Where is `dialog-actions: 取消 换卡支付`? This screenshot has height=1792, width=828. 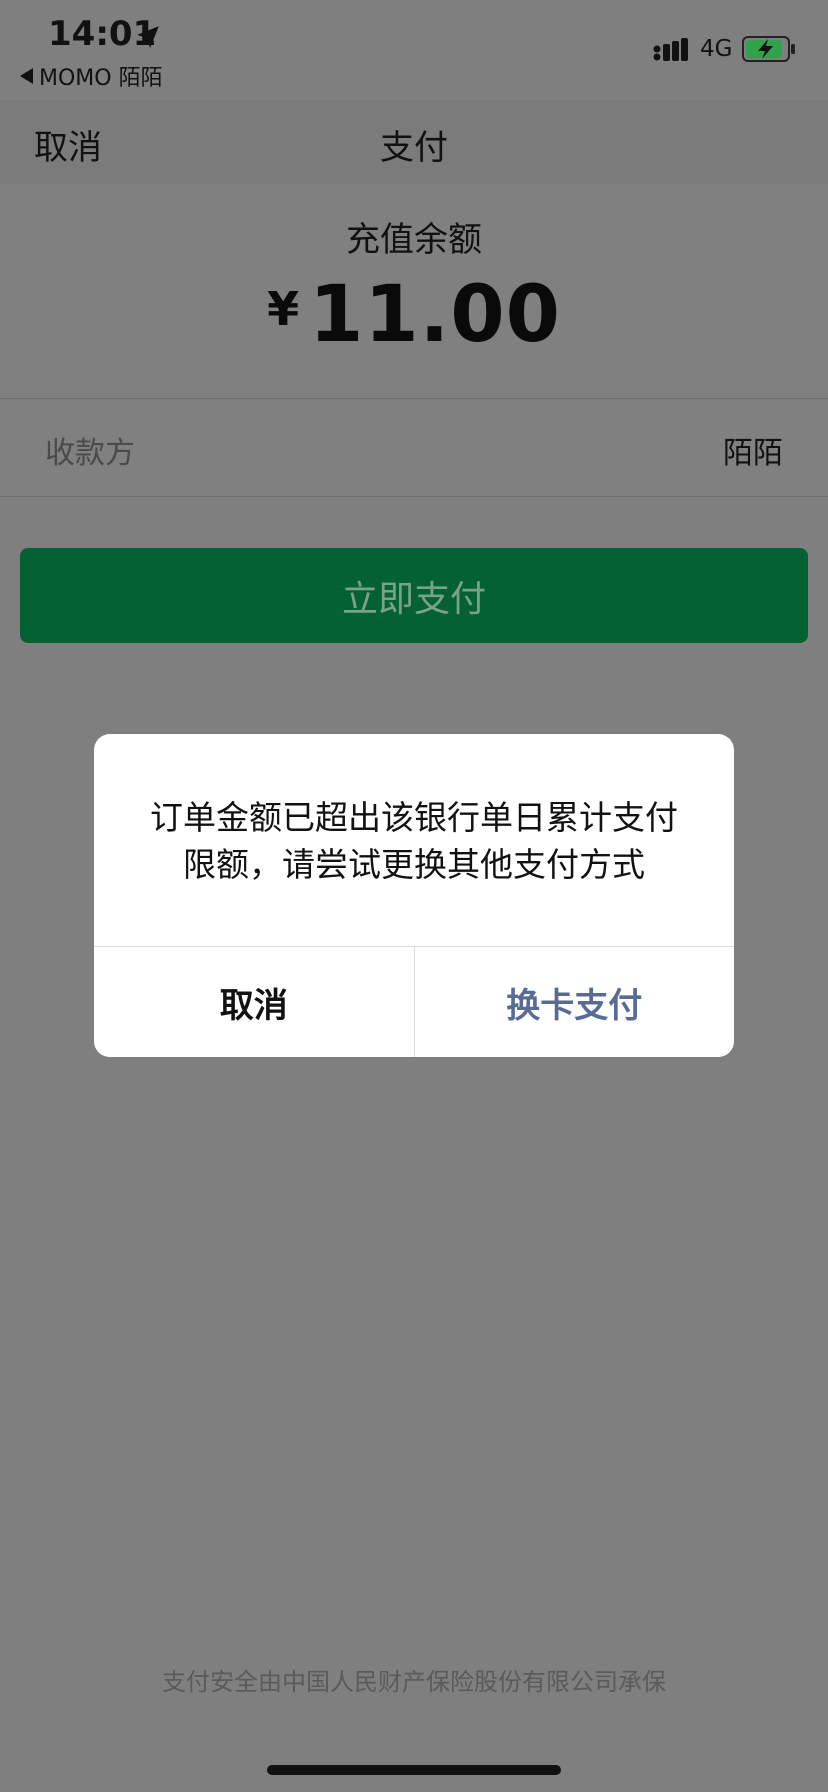
dialog-actions: 取消 换卡支付 is located at coordinates (414, 1002).